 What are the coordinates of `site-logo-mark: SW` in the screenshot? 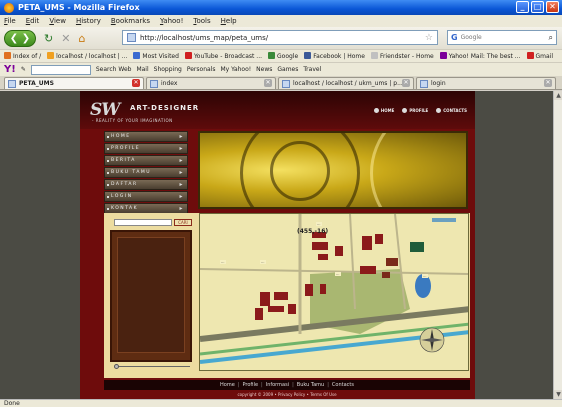 It's located at (105, 110).